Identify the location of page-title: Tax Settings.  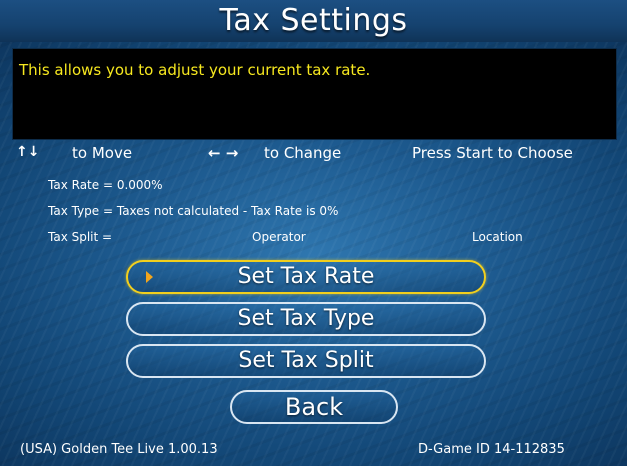
(313, 20).